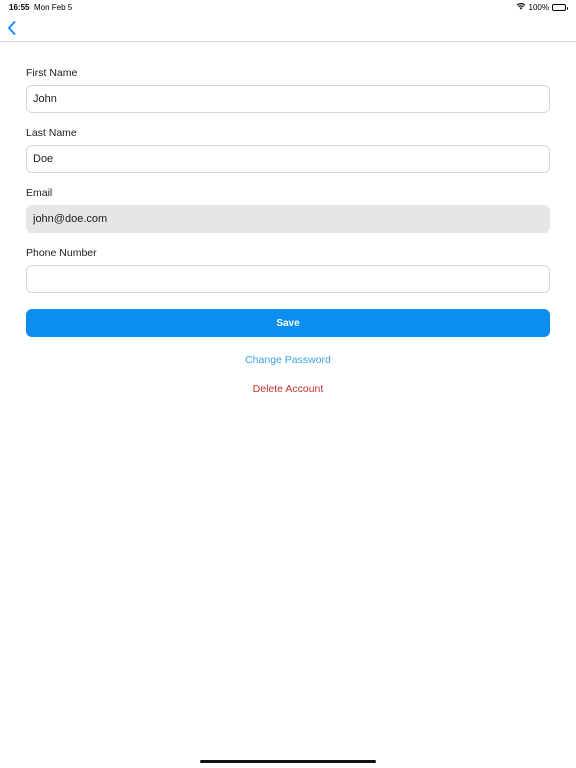  Describe the element at coordinates (288, 219) in the screenshot. I see `email-input` at that location.